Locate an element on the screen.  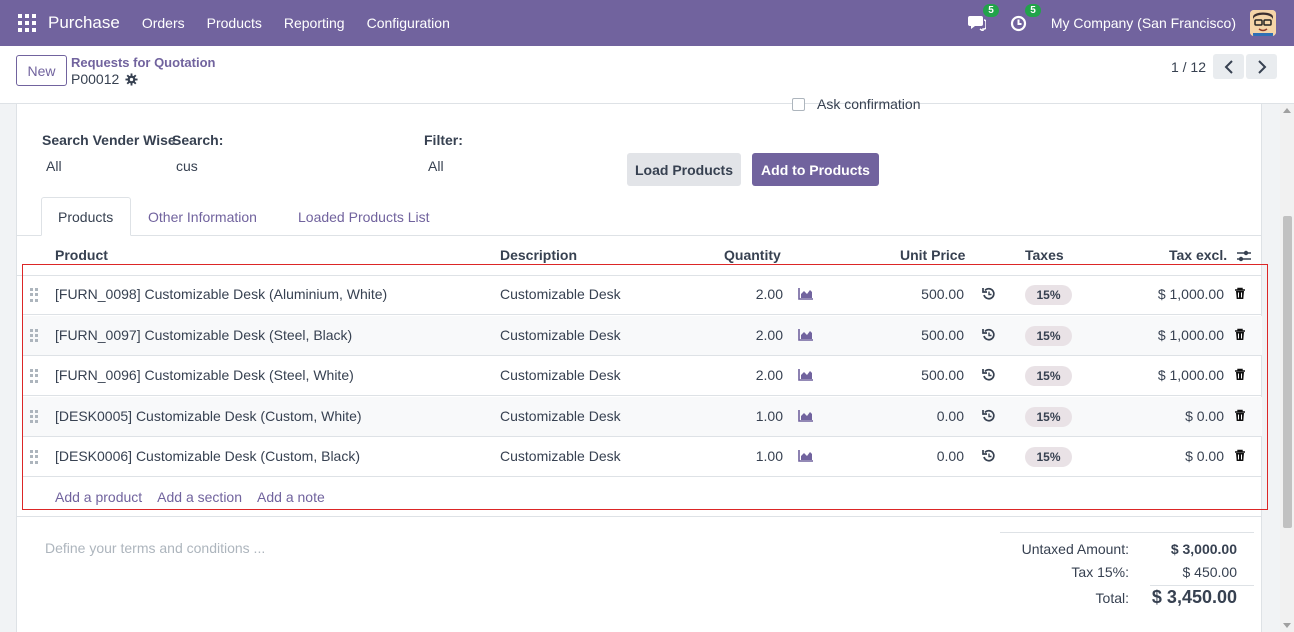
col-description: Description is located at coordinates (538, 255).